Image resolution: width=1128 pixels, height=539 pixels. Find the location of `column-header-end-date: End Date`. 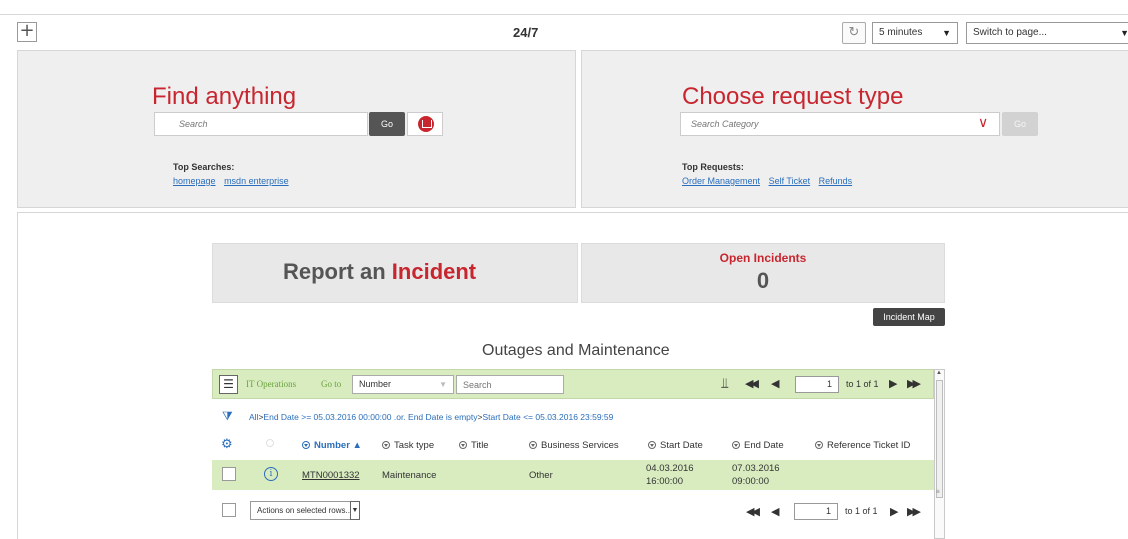

column-header-end-date: End Date is located at coordinates (758, 445).